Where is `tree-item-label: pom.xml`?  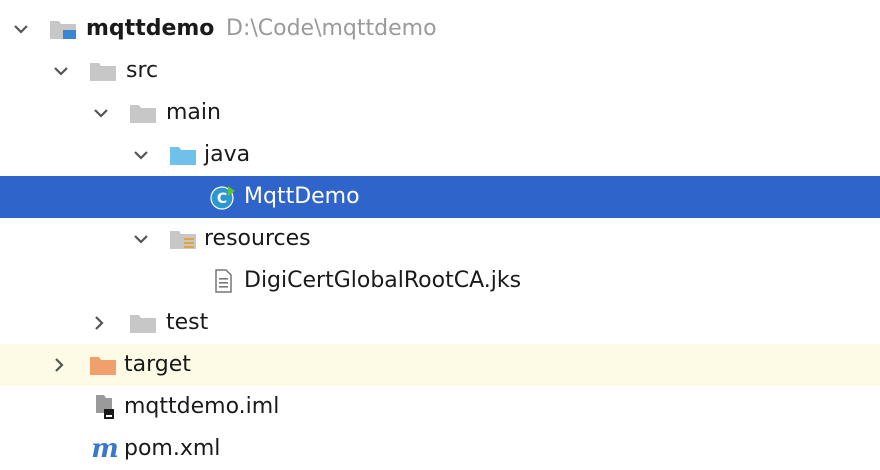
tree-item-label: pom.xml is located at coordinates (172, 448).